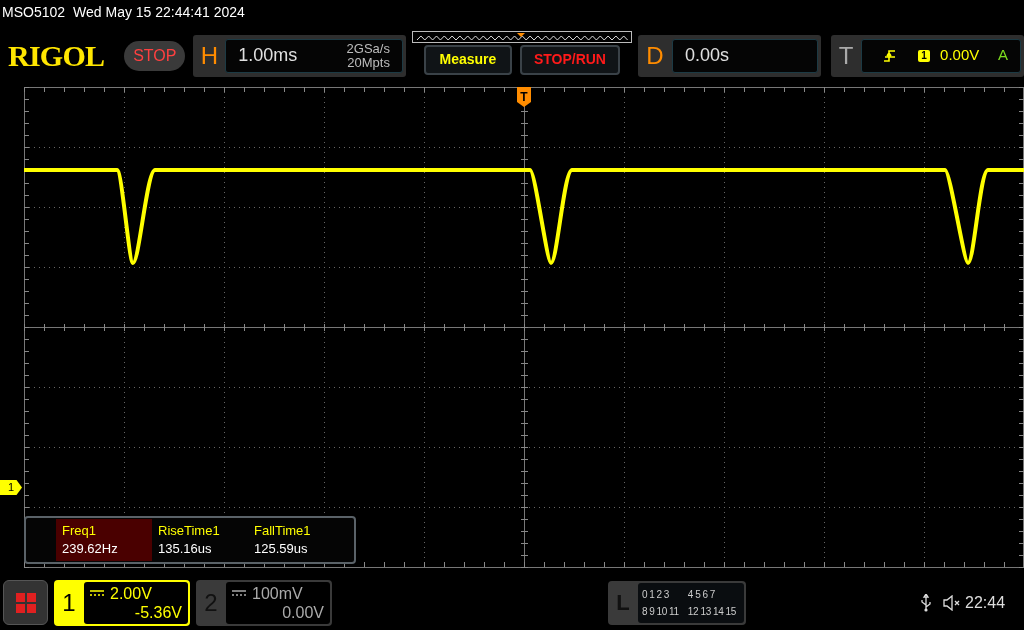 This screenshot has height=630, width=1024. What do you see at coordinates (662, 611) in the screenshot?
I see `logic-channel-label: 10` at bounding box center [662, 611].